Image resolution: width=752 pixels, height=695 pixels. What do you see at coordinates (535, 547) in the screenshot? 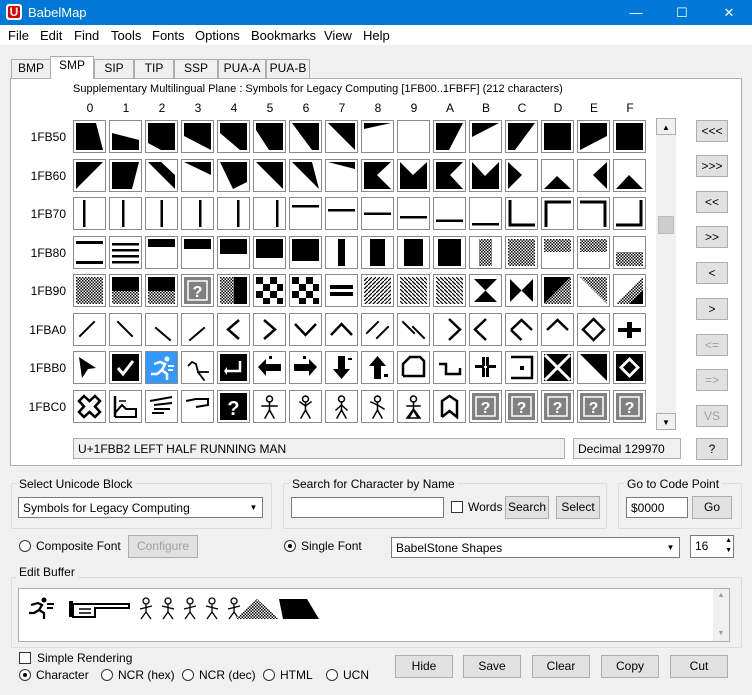
I see `font-select: BabelStone Shapes ▼` at bounding box center [535, 547].